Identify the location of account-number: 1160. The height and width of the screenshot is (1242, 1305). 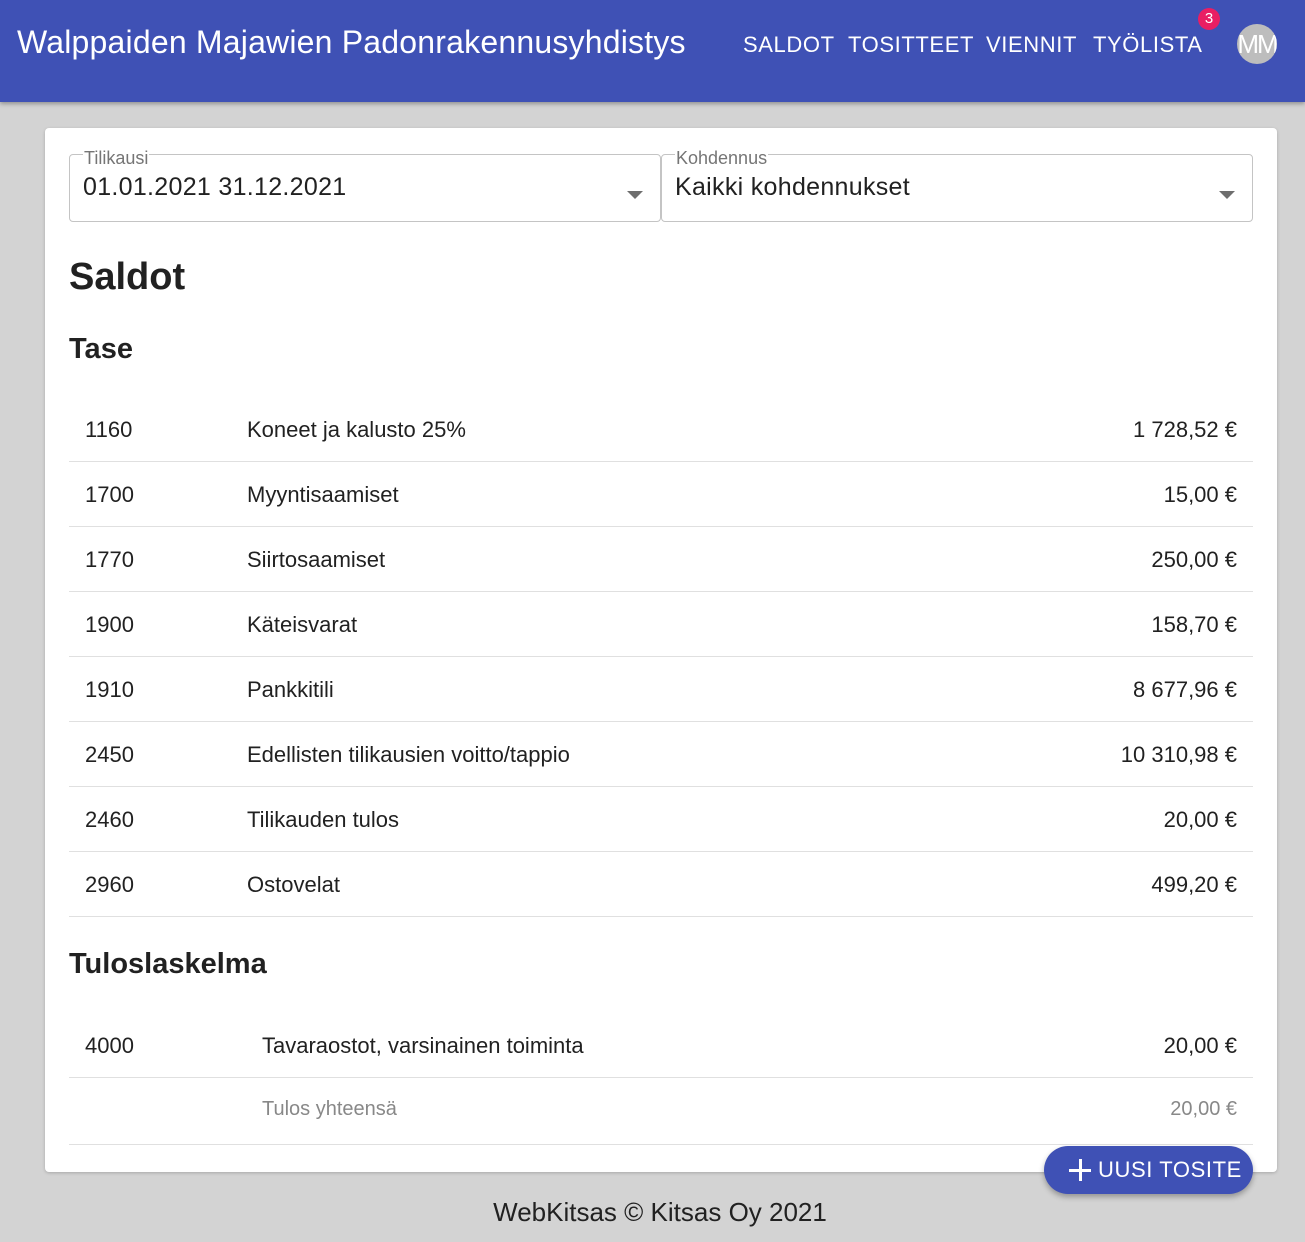
(109, 429).